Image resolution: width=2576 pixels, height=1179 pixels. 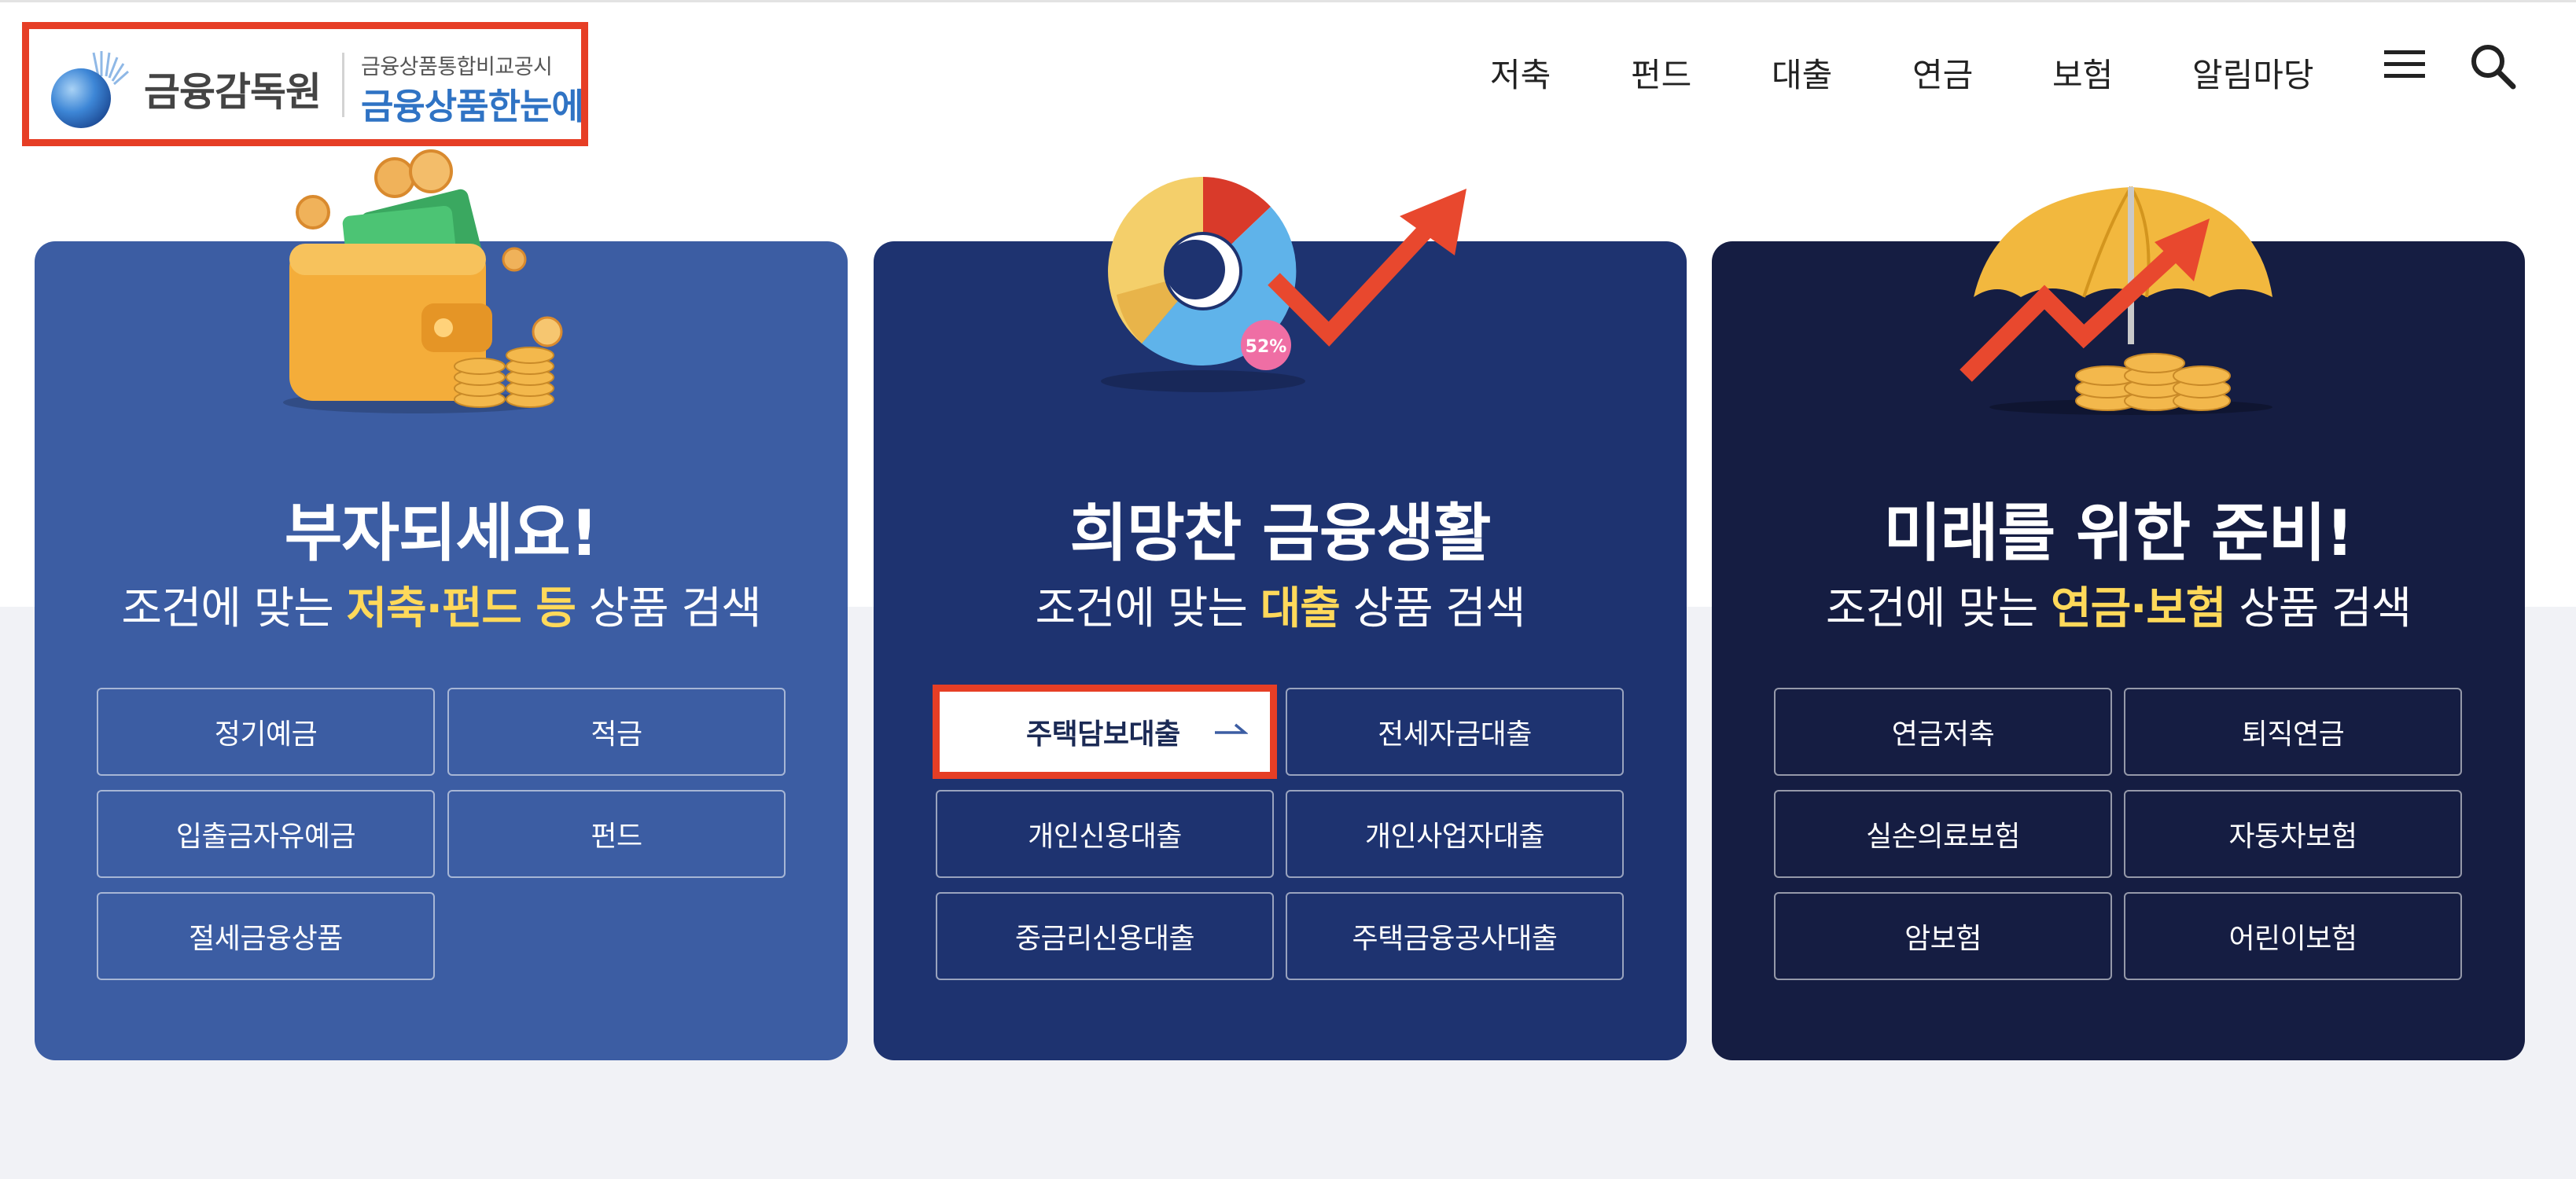 What do you see at coordinates (2293, 834) in the screenshot?
I see `btn-auto-insurance: 자동차보험` at bounding box center [2293, 834].